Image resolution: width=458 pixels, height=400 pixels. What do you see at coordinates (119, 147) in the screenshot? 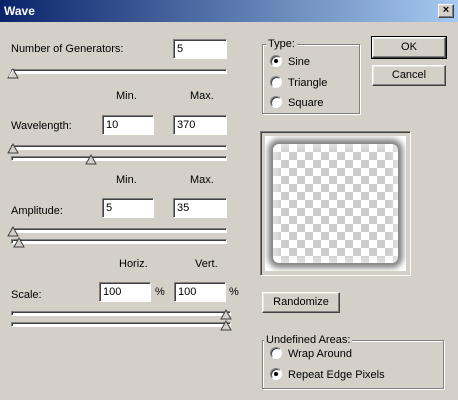
I see `wavelength-min-slider-track` at bounding box center [119, 147].